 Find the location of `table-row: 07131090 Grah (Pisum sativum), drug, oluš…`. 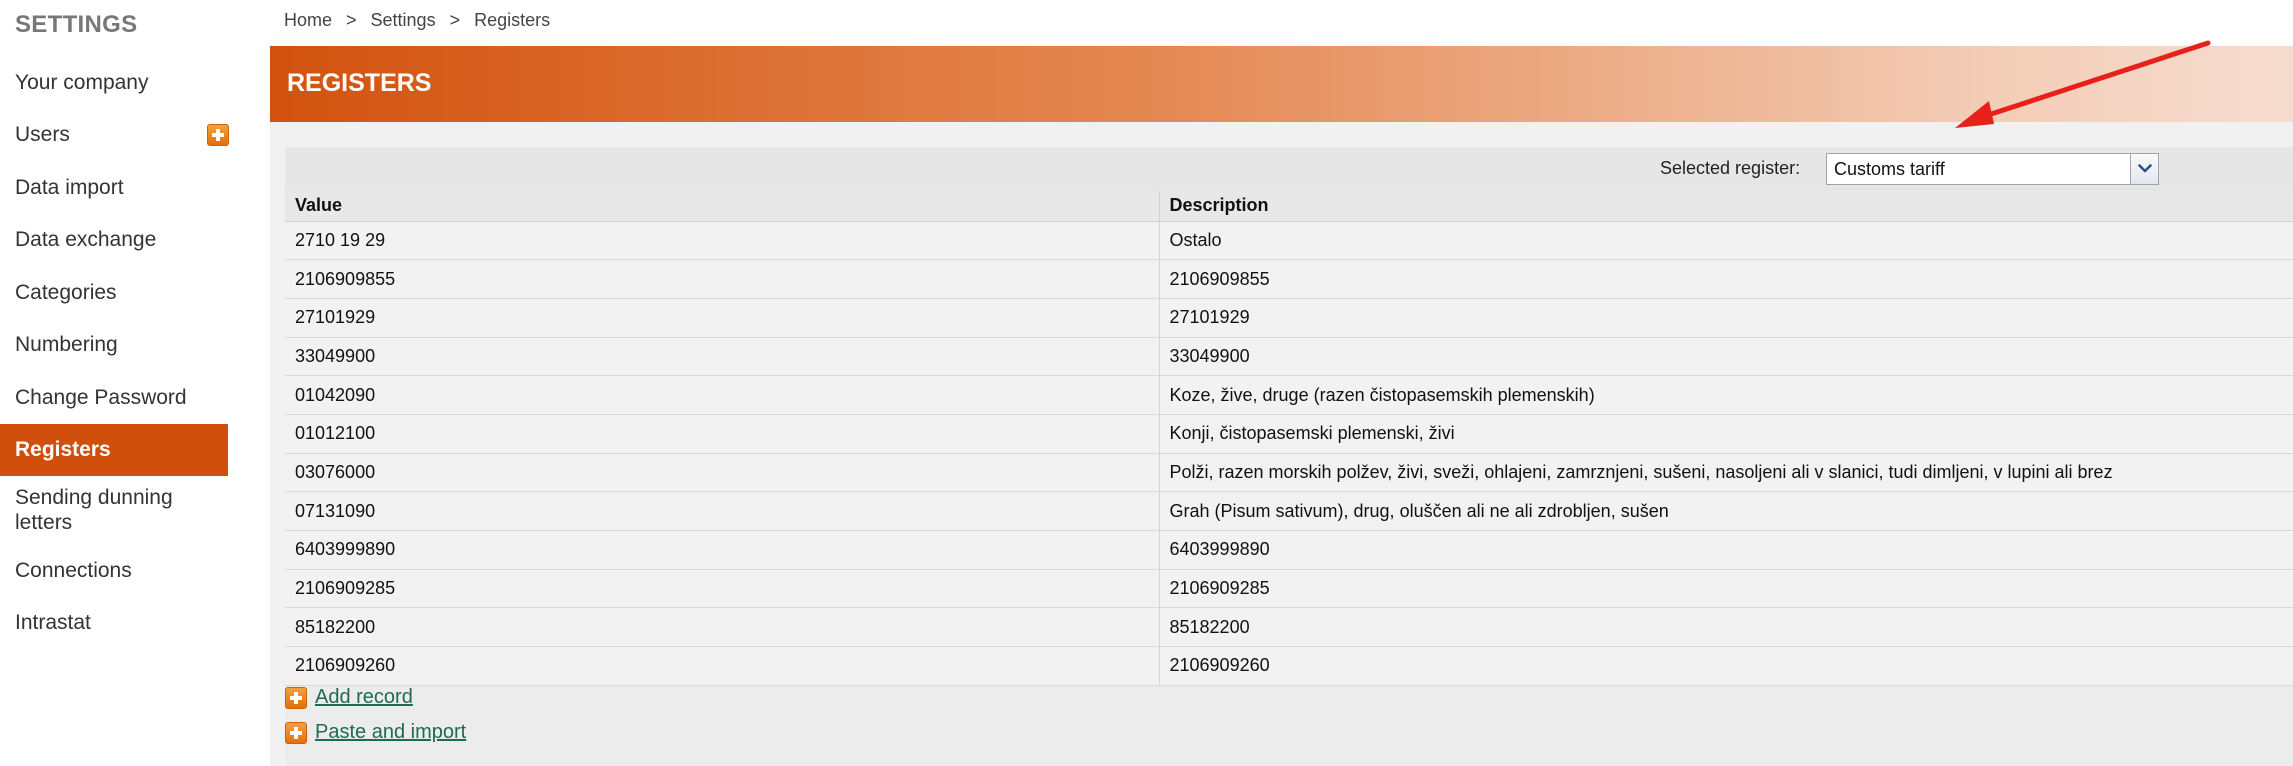

table-row: 07131090 Grah (Pisum sativum), drug, oluš… is located at coordinates (1289, 511).